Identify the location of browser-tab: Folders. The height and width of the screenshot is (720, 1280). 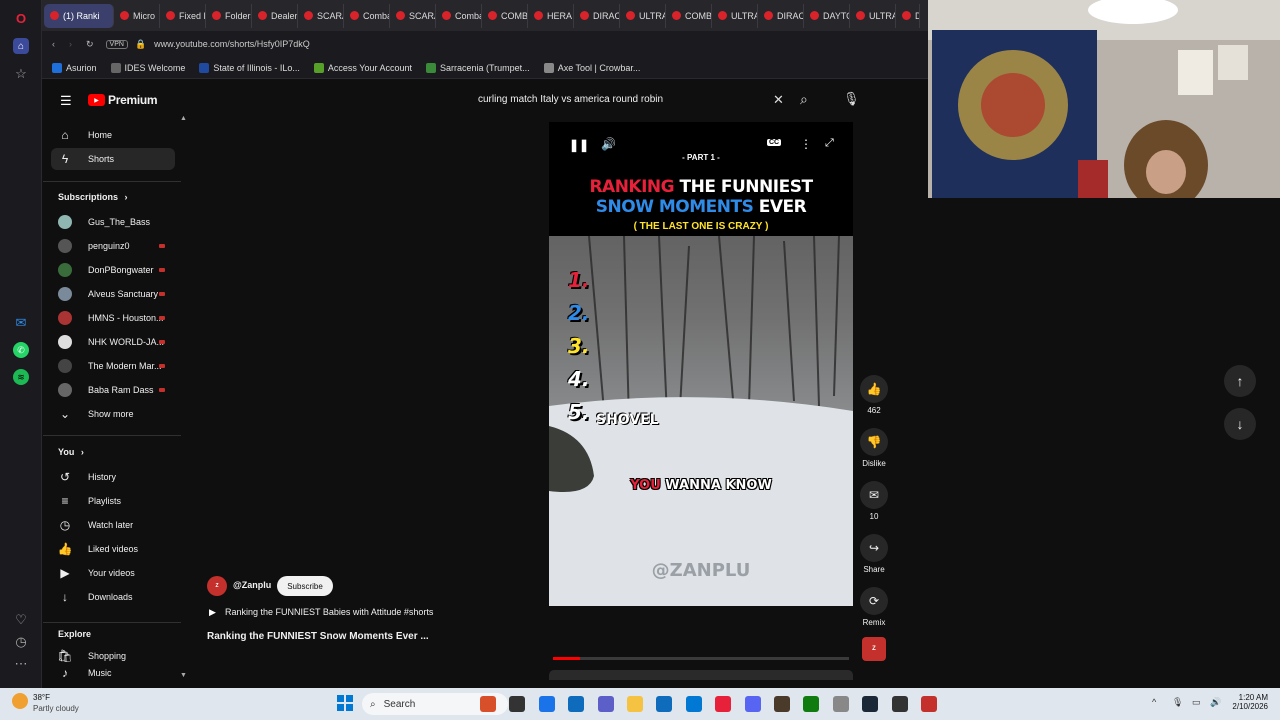
(229, 15).